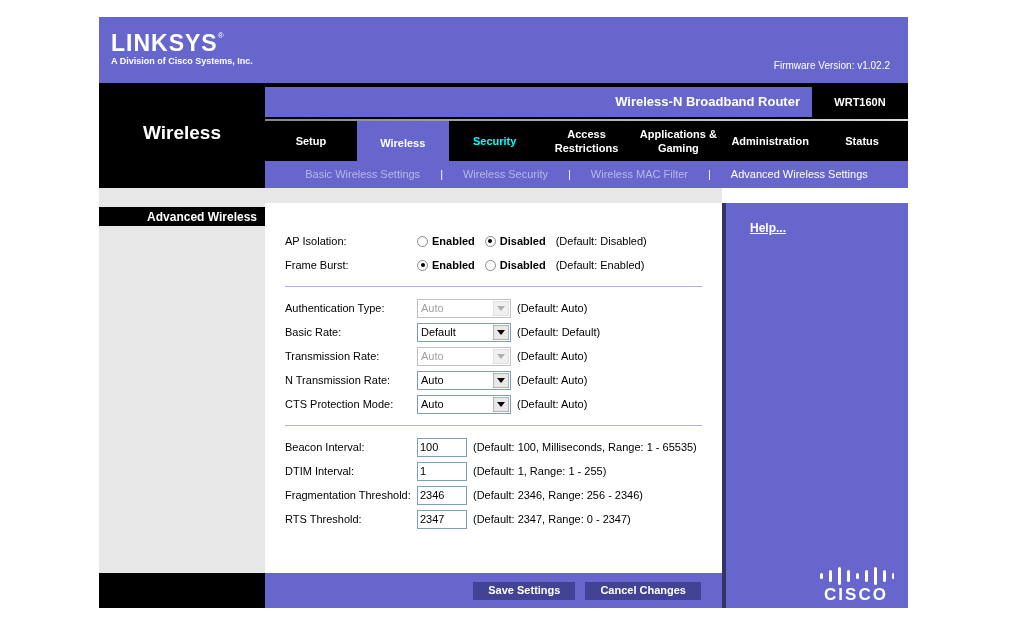 This screenshot has height=634, width=1022. Describe the element at coordinates (442, 447) in the screenshot. I see `input-field: 100` at that location.